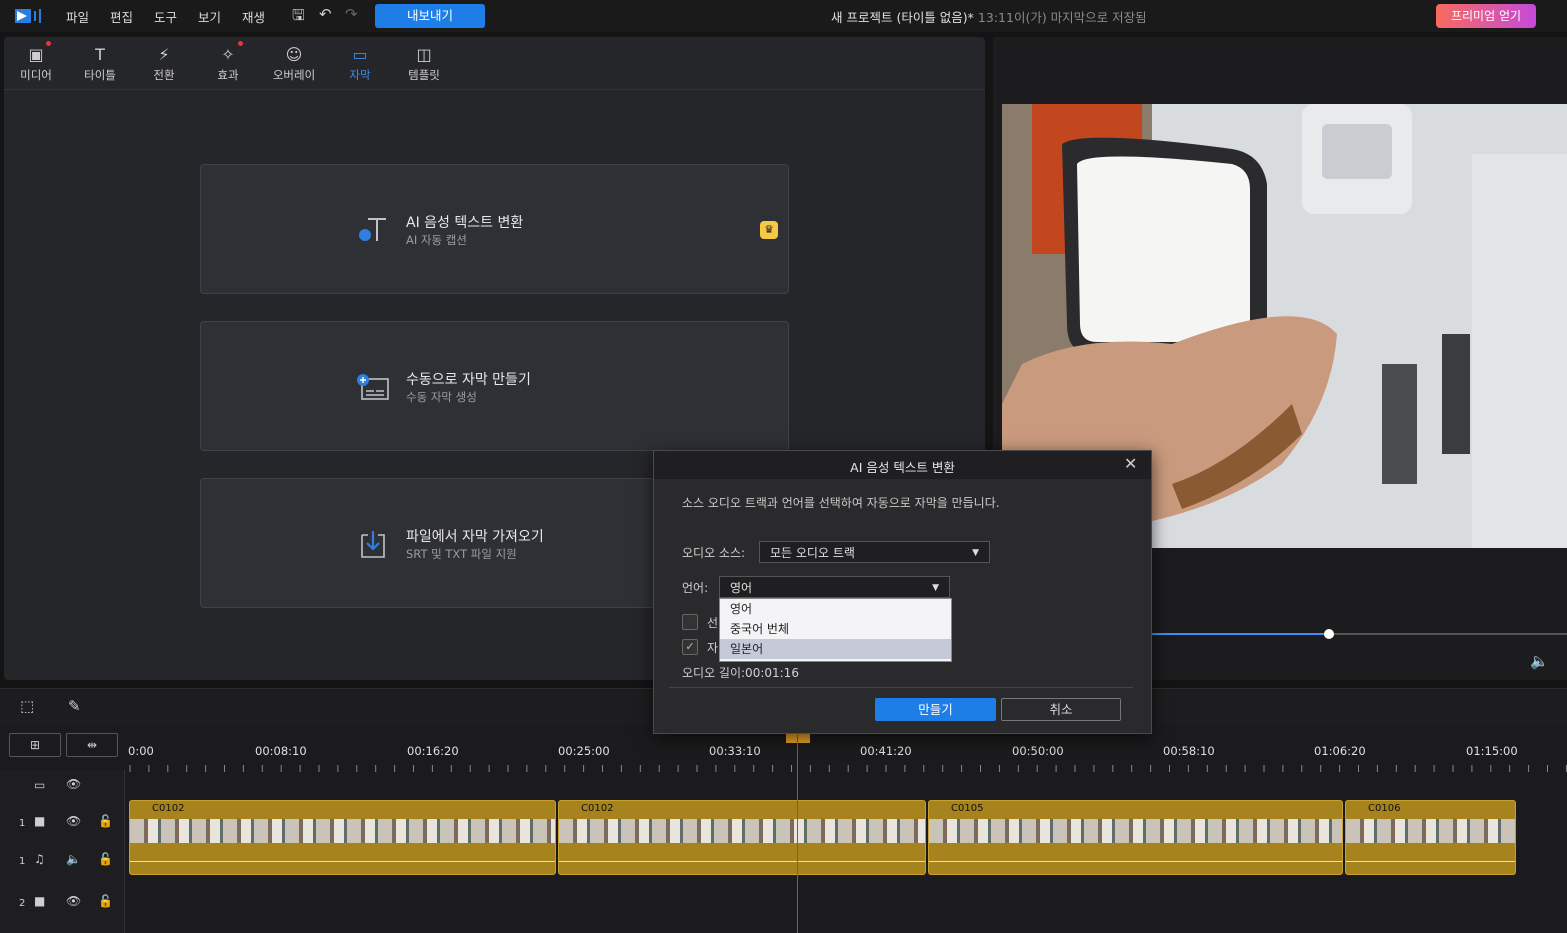  I want to click on tab-overlay: ☺ 오버레이, so click(294, 63).